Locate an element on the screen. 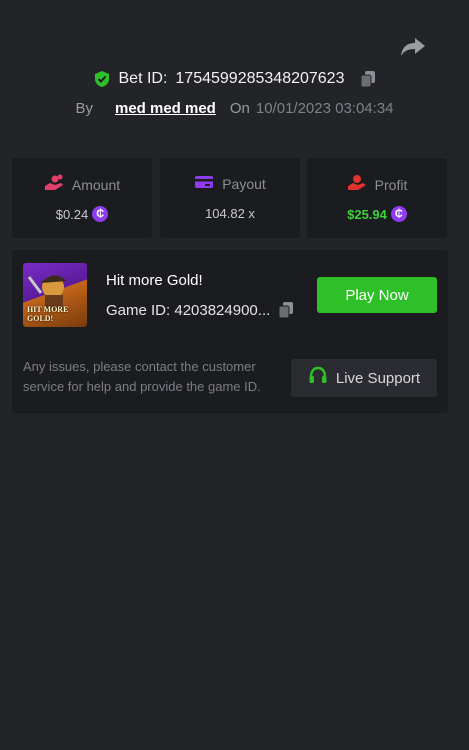 This screenshot has width=469, height=750. bet-datetime: 10/01/2023 03:04:34 is located at coordinates (324, 108).